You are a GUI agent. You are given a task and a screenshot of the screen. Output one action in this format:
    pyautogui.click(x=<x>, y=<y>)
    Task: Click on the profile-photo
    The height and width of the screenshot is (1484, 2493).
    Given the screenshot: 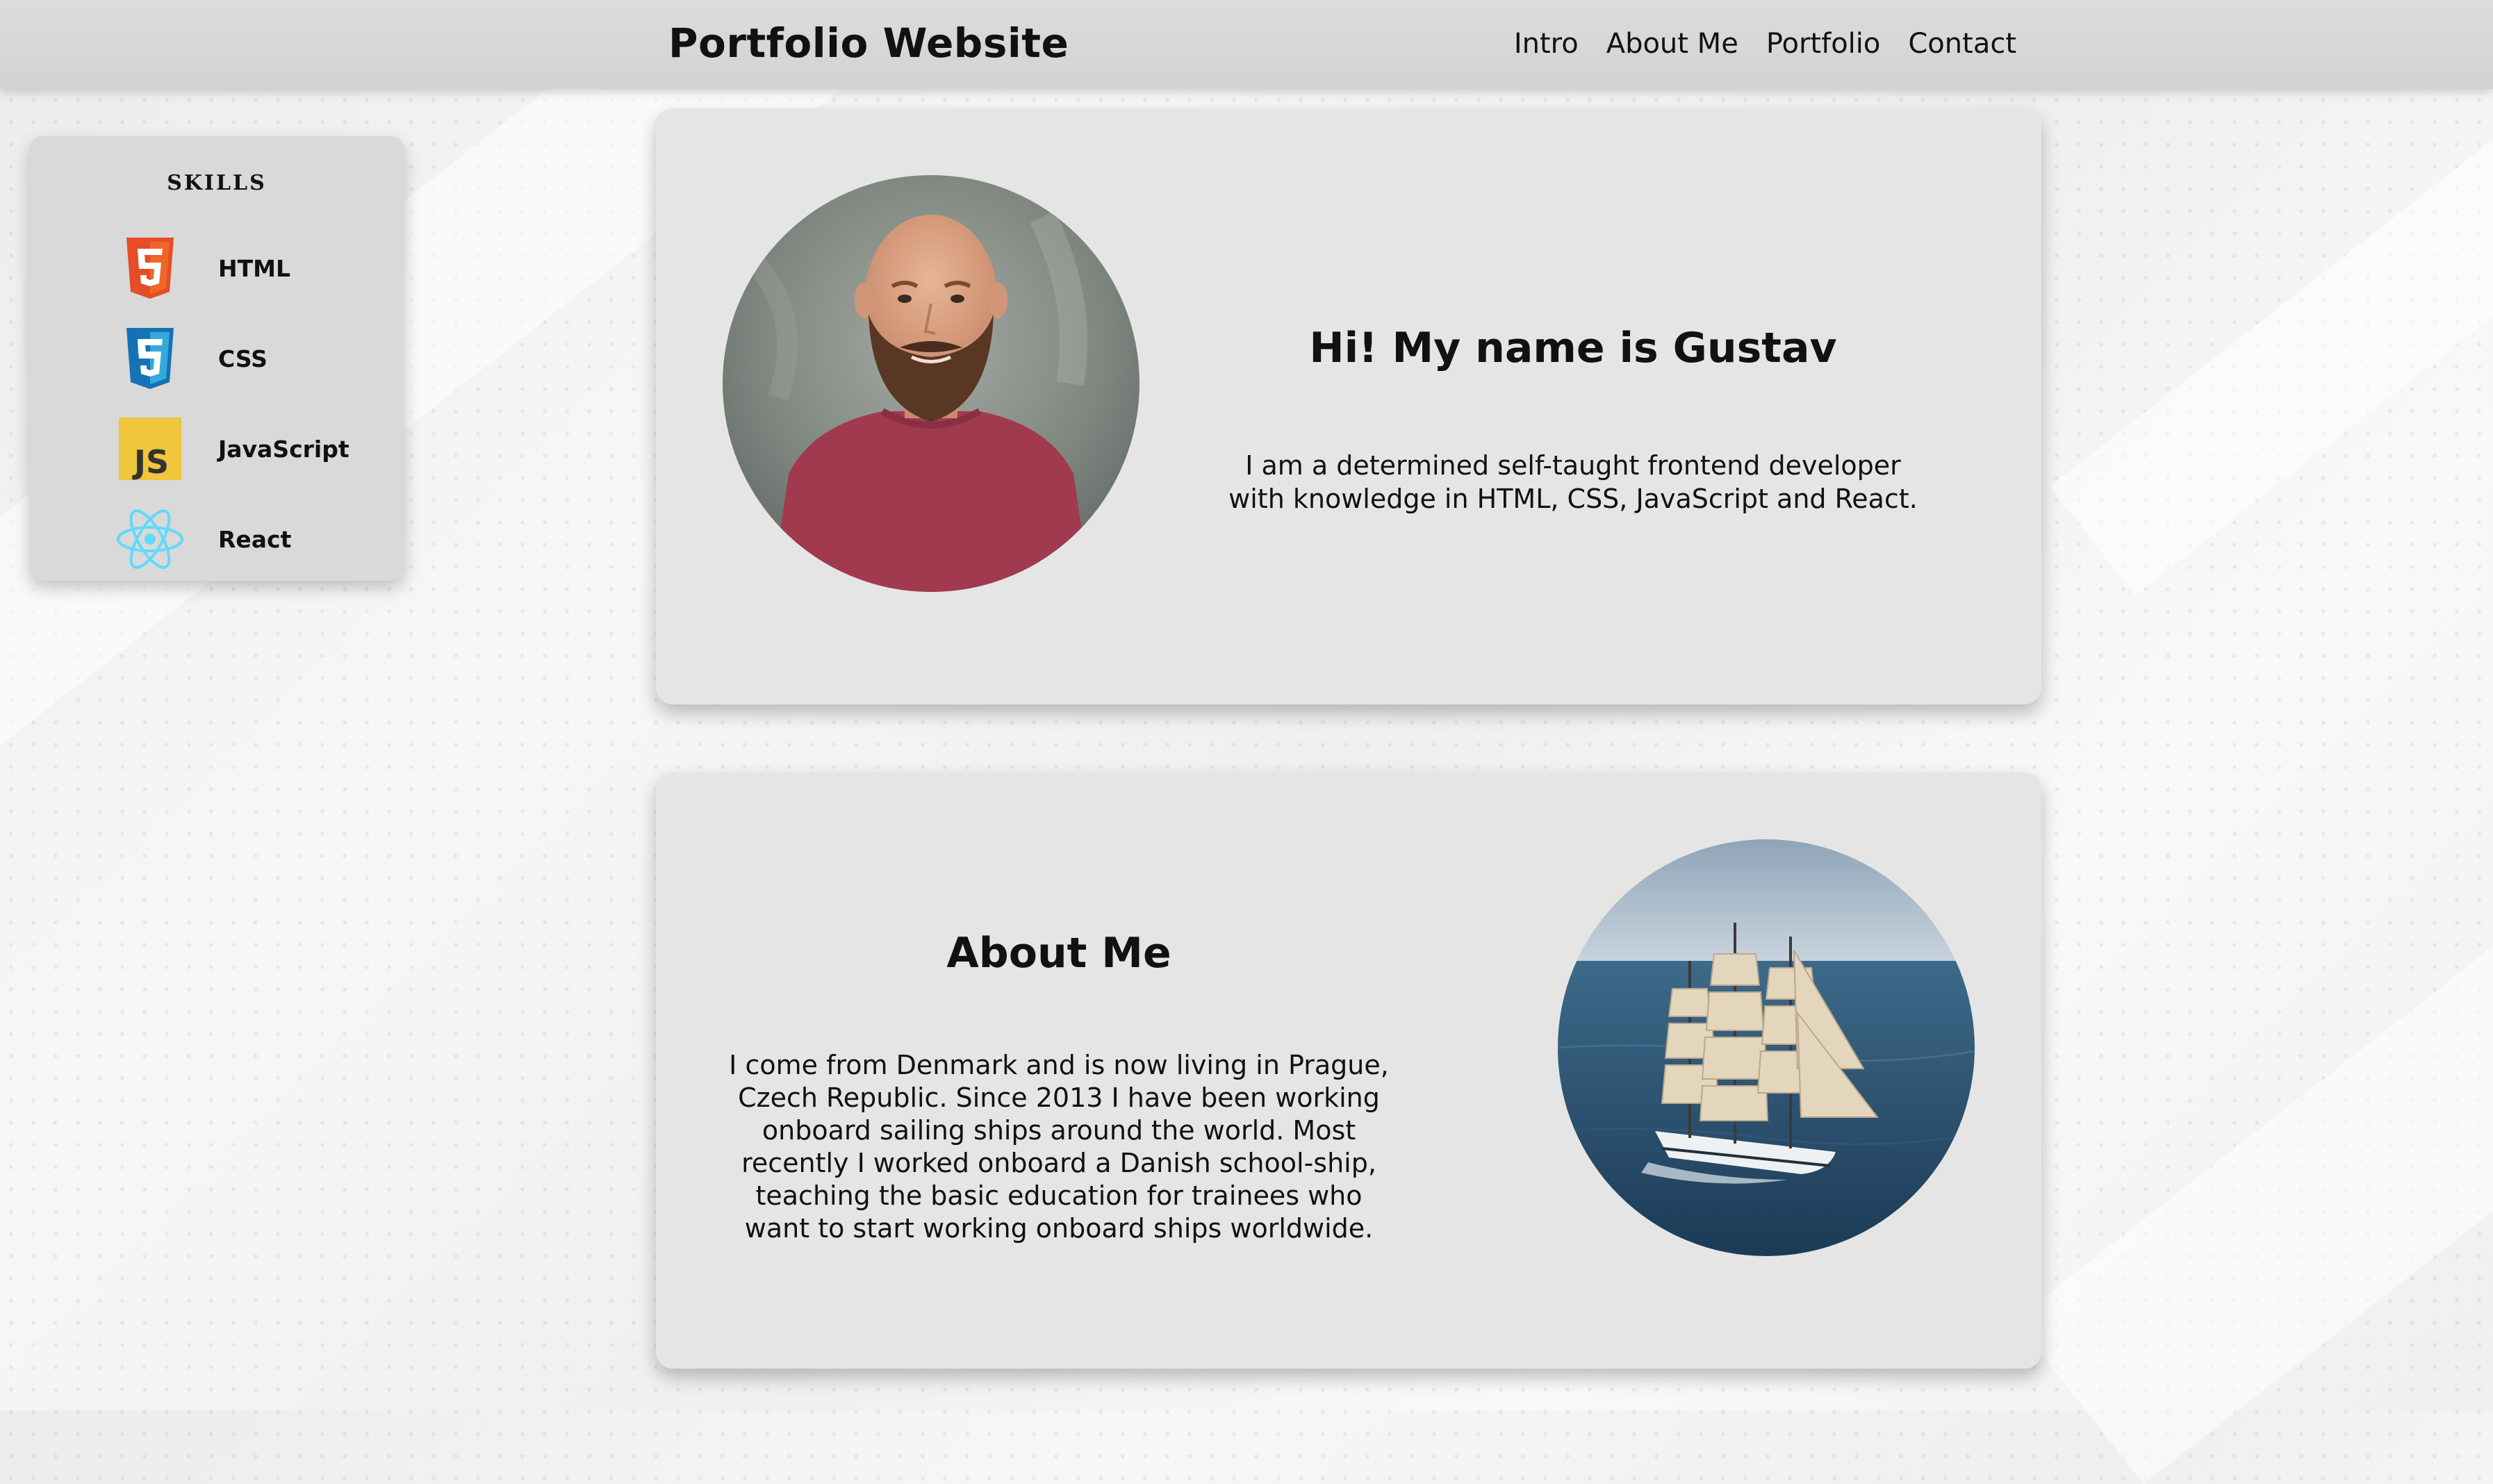 What is the action you would take?
    pyautogui.click(x=931, y=384)
    